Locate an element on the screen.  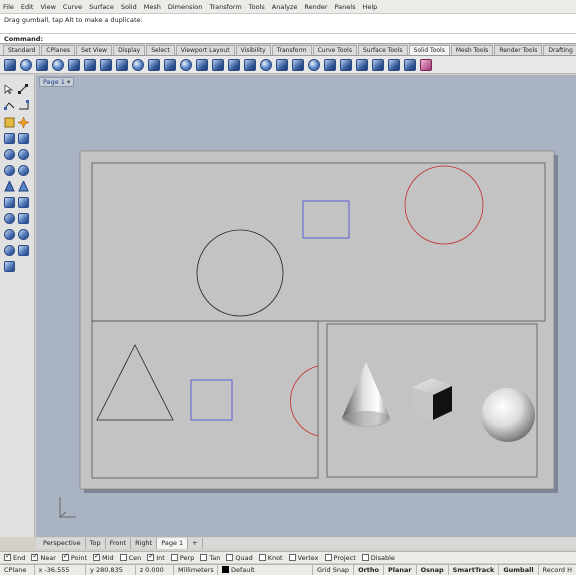
osnap-perp: Perp is located at coordinates (182, 558).